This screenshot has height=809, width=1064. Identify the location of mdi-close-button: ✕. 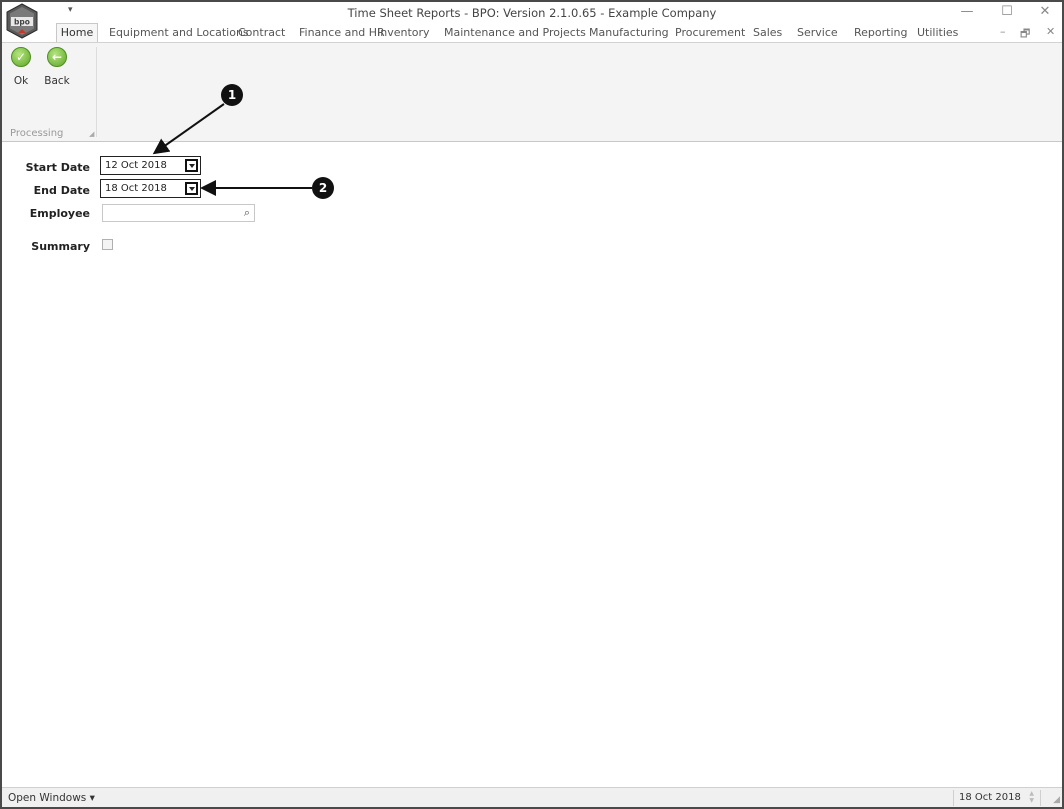
(1050, 31).